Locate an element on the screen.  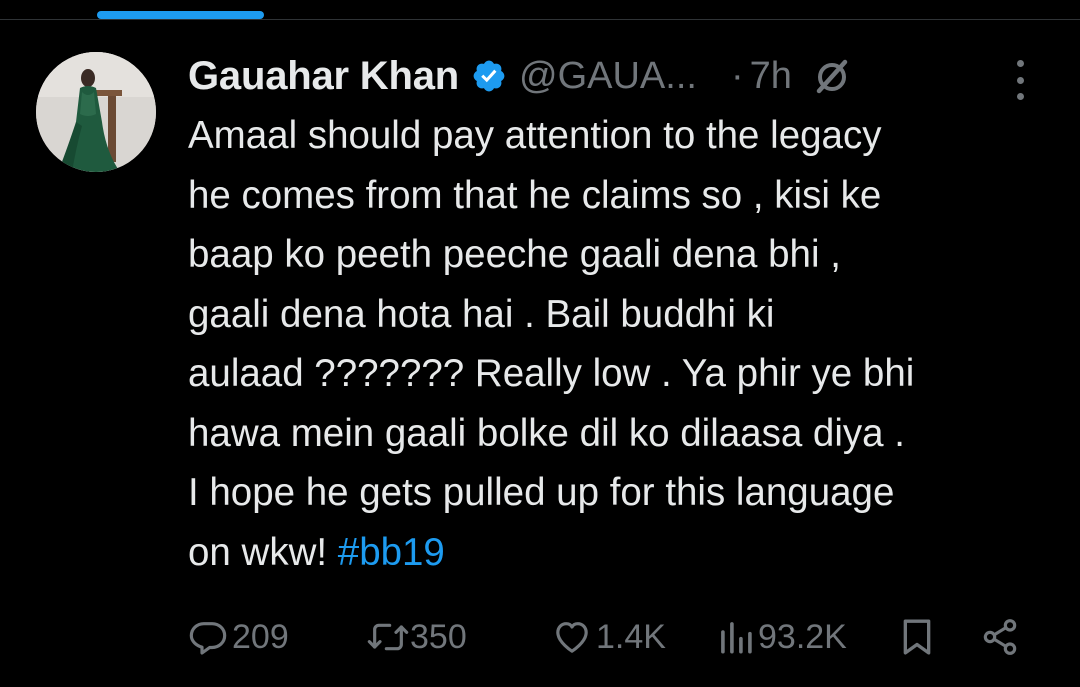
repost-count: 350 is located at coordinates (438, 636).